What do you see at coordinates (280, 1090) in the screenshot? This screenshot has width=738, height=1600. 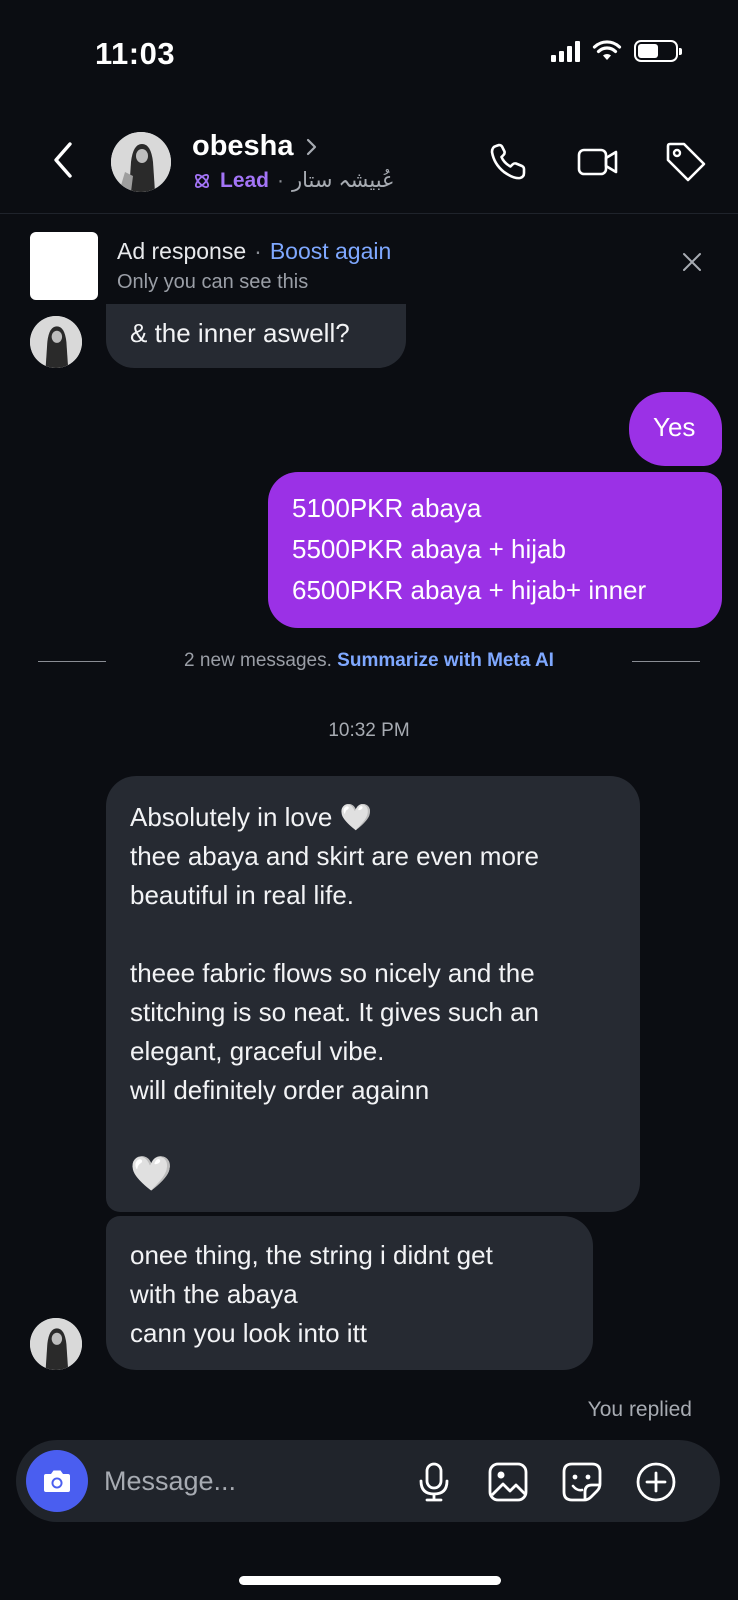 I see `message-text: will definitely order againn` at bounding box center [280, 1090].